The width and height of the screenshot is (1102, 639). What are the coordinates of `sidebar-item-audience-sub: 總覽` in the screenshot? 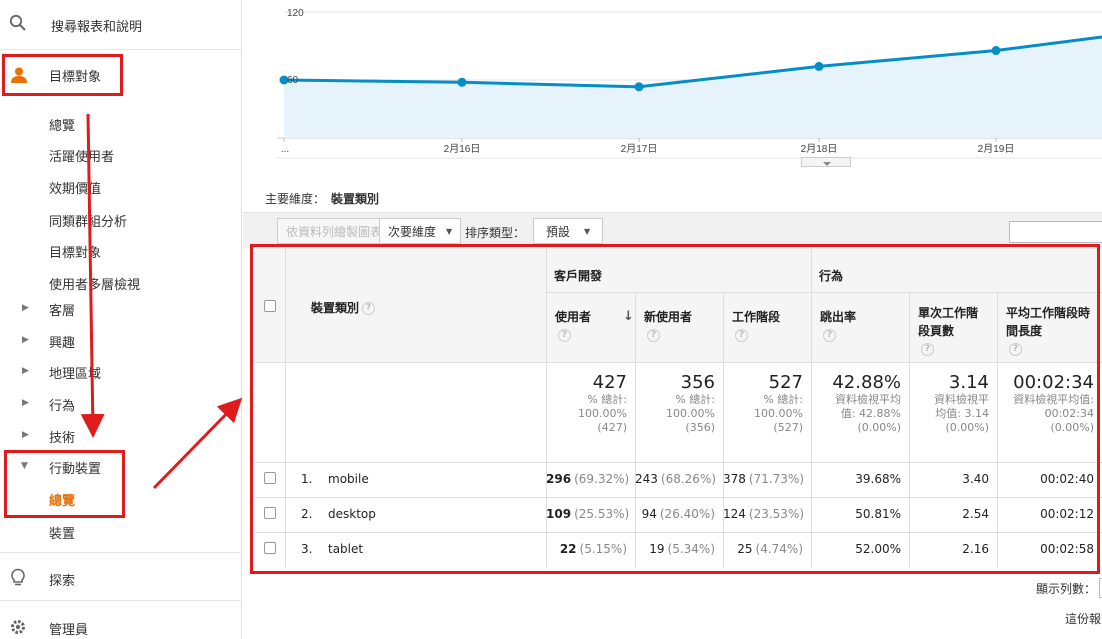 It's located at (121, 123).